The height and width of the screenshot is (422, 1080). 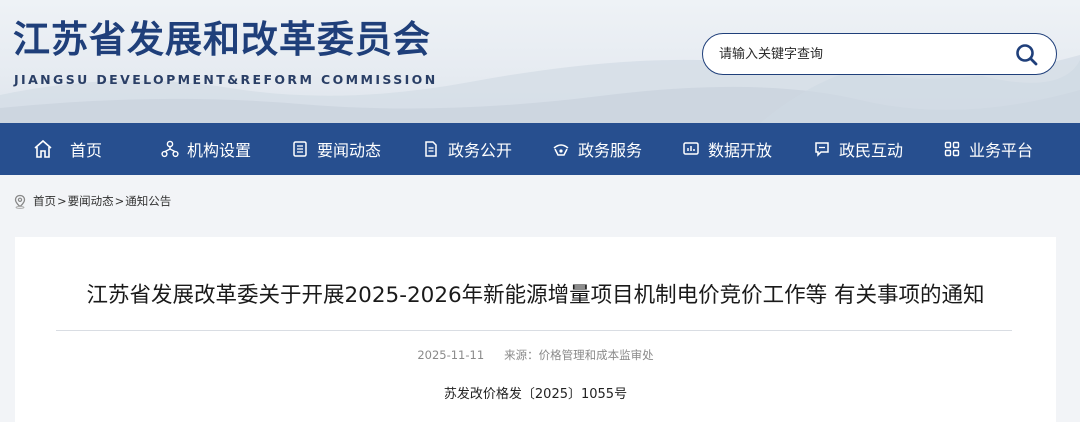 I want to click on nav-label: 业务平台, so click(x=1001, y=150).